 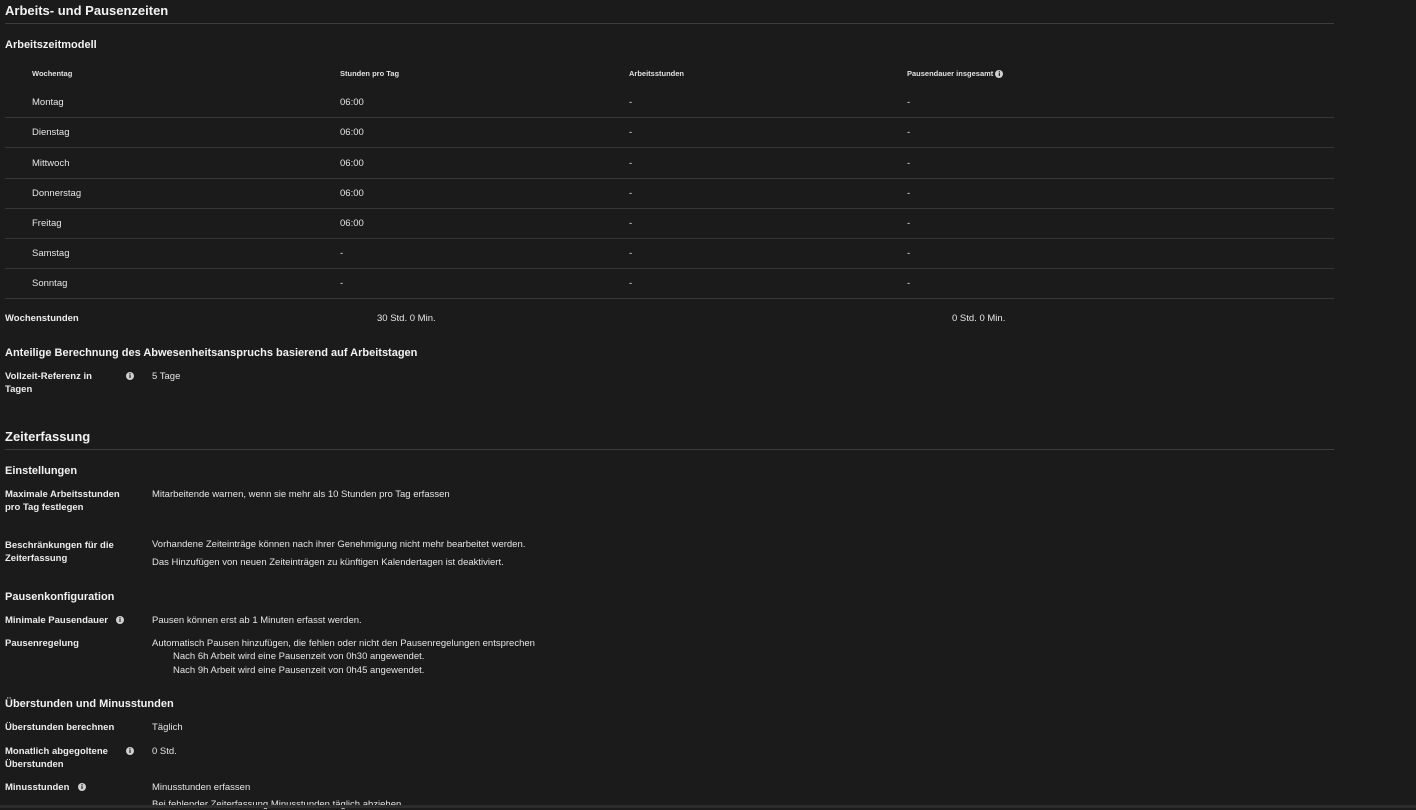 What do you see at coordinates (52, 73) in the screenshot?
I see `column-header-weekday: Wochentag` at bounding box center [52, 73].